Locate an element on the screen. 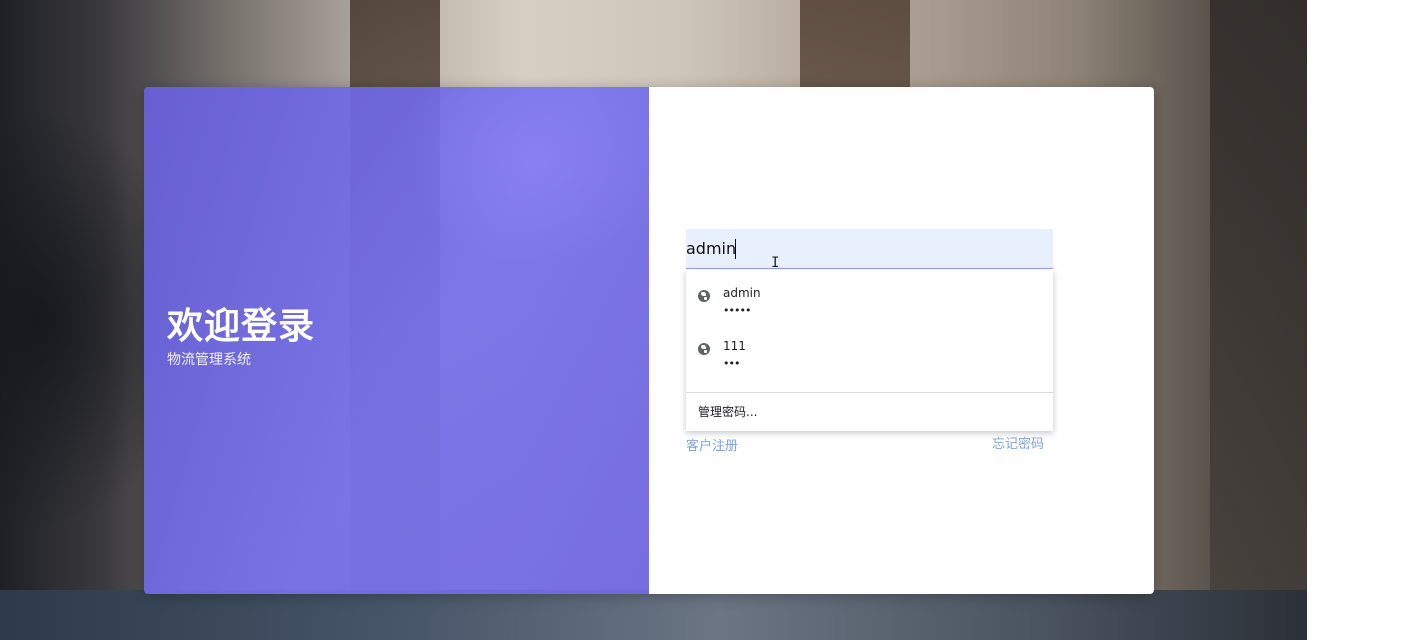  panel-glow is located at coordinates (534, 177).